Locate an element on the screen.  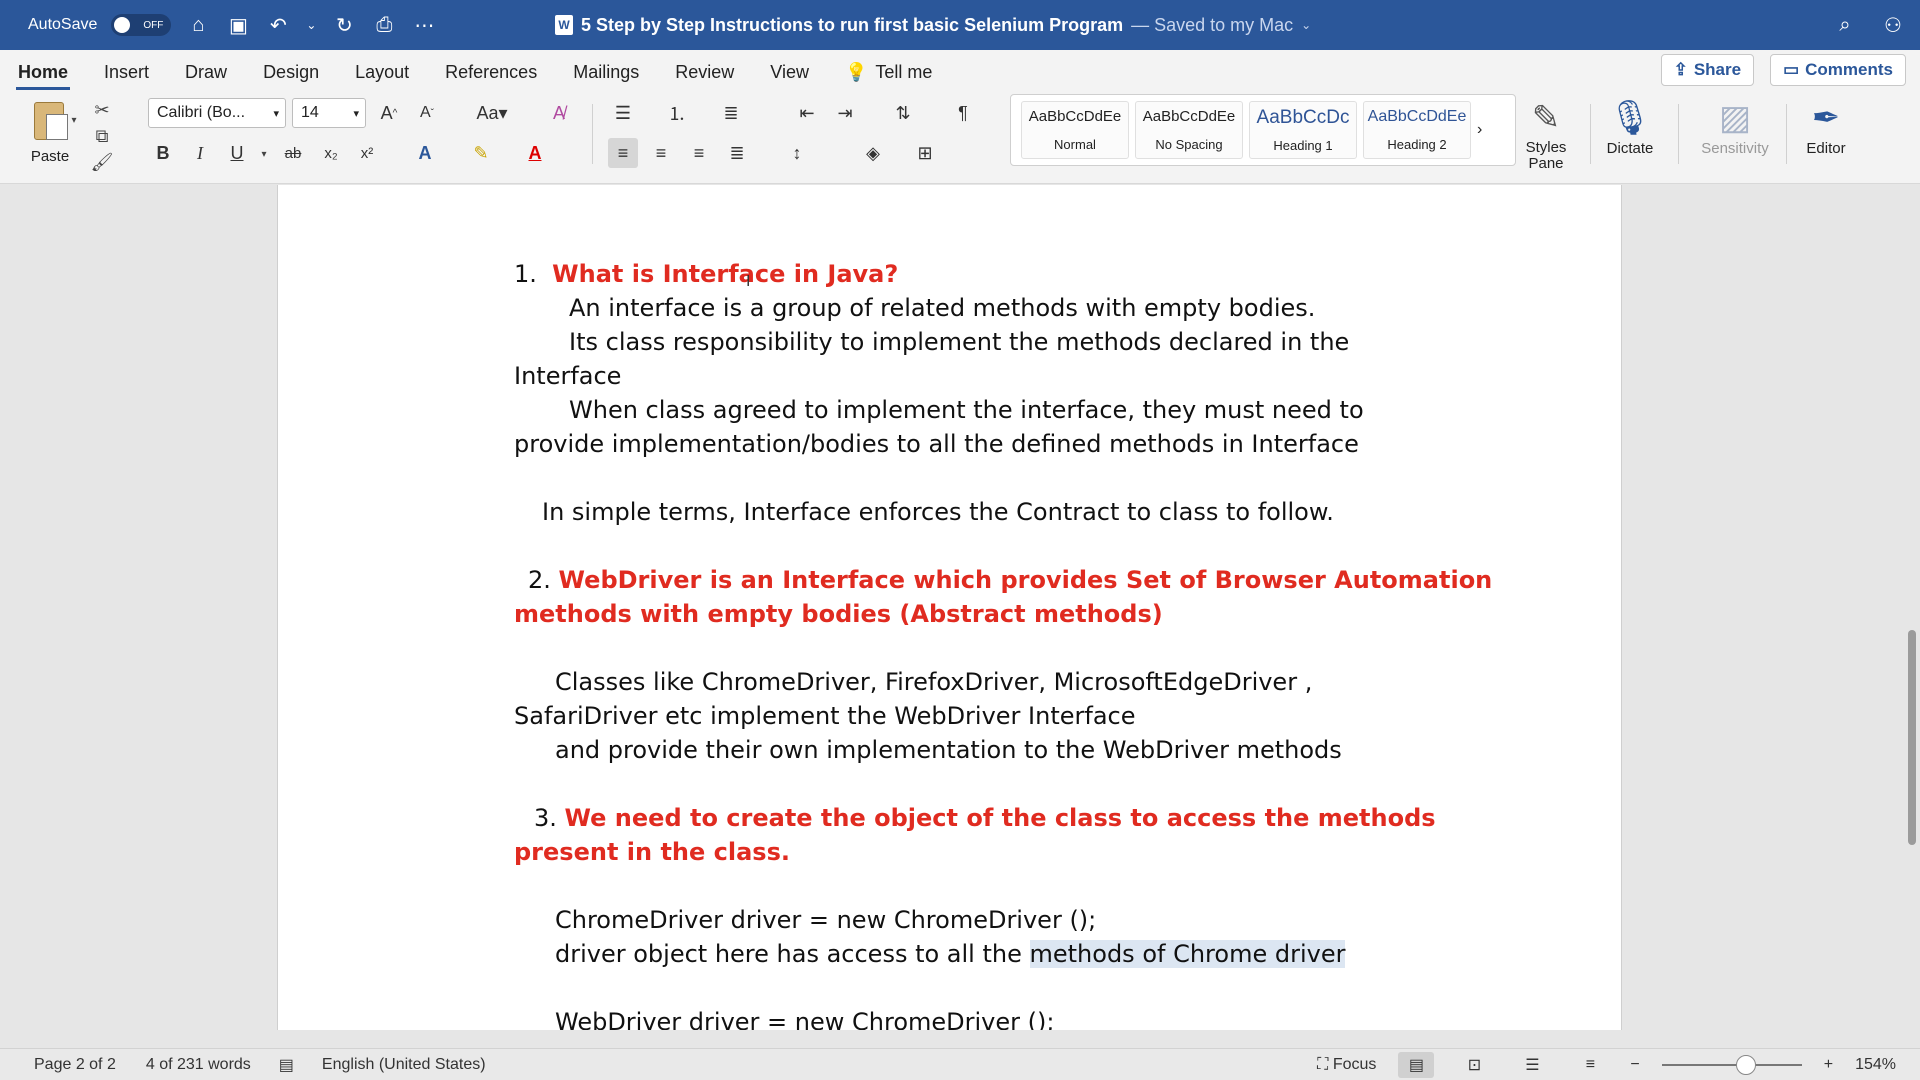
align-left-icon: ≡ is located at coordinates (623, 153).